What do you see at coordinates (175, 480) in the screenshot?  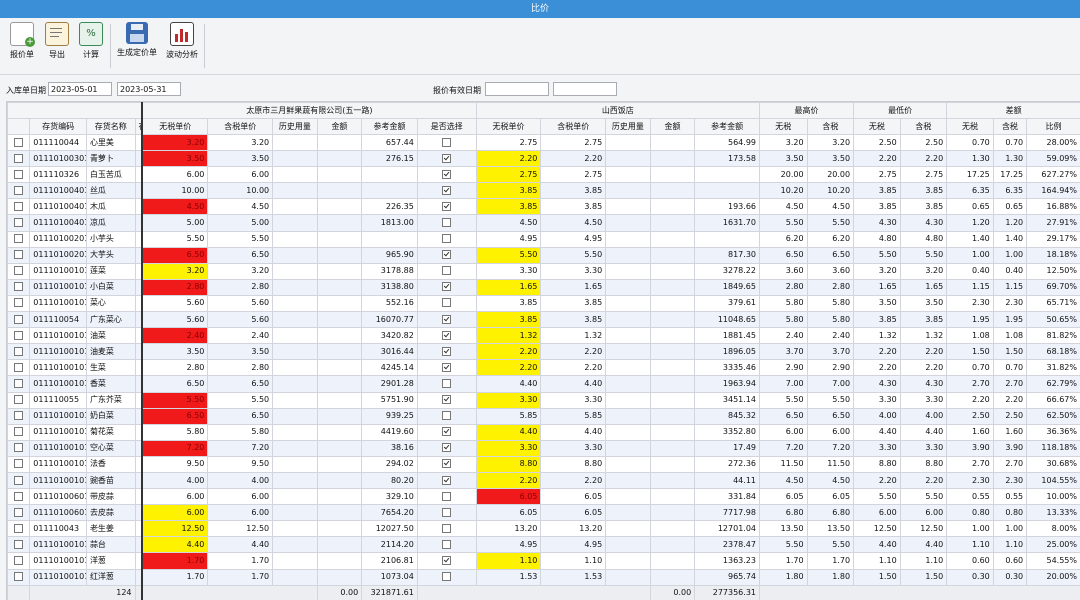 I see `supplier-1-notax-price: 4.00` at bounding box center [175, 480].